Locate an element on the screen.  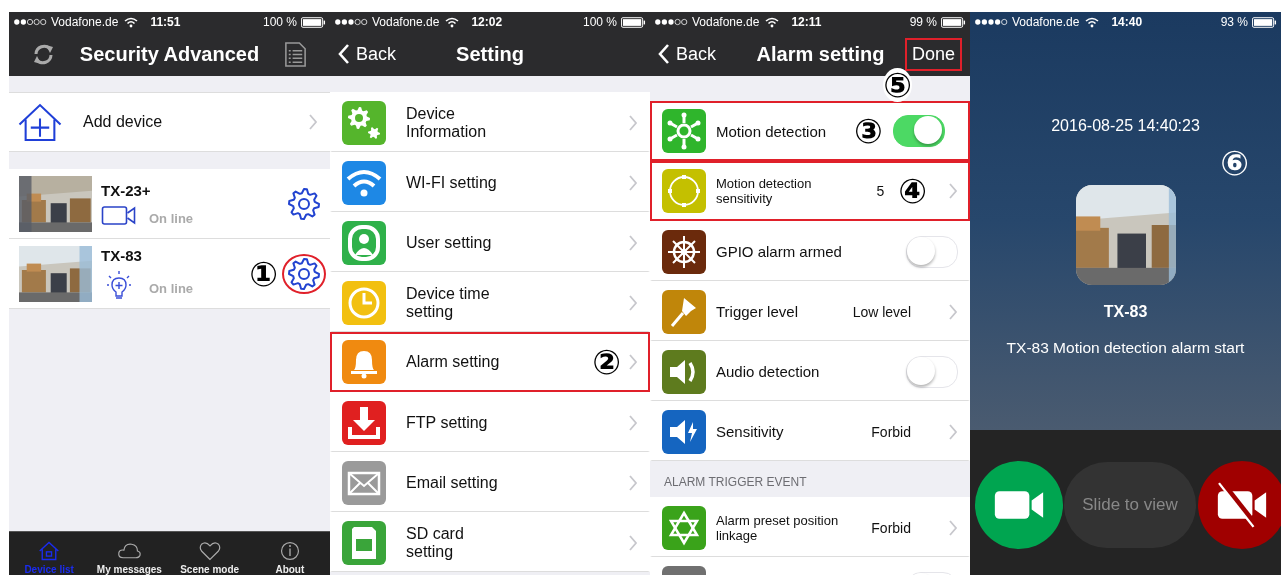
status-time: 14:40 is located at coordinates (1127, 22).